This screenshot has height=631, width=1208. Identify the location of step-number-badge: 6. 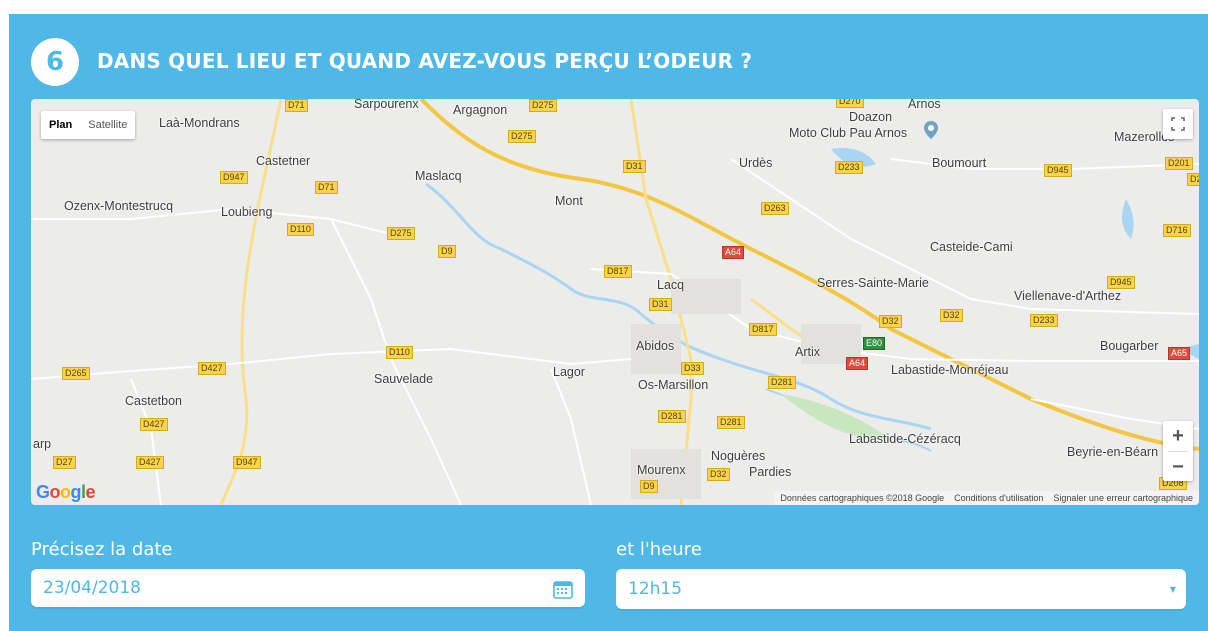
(55, 62).